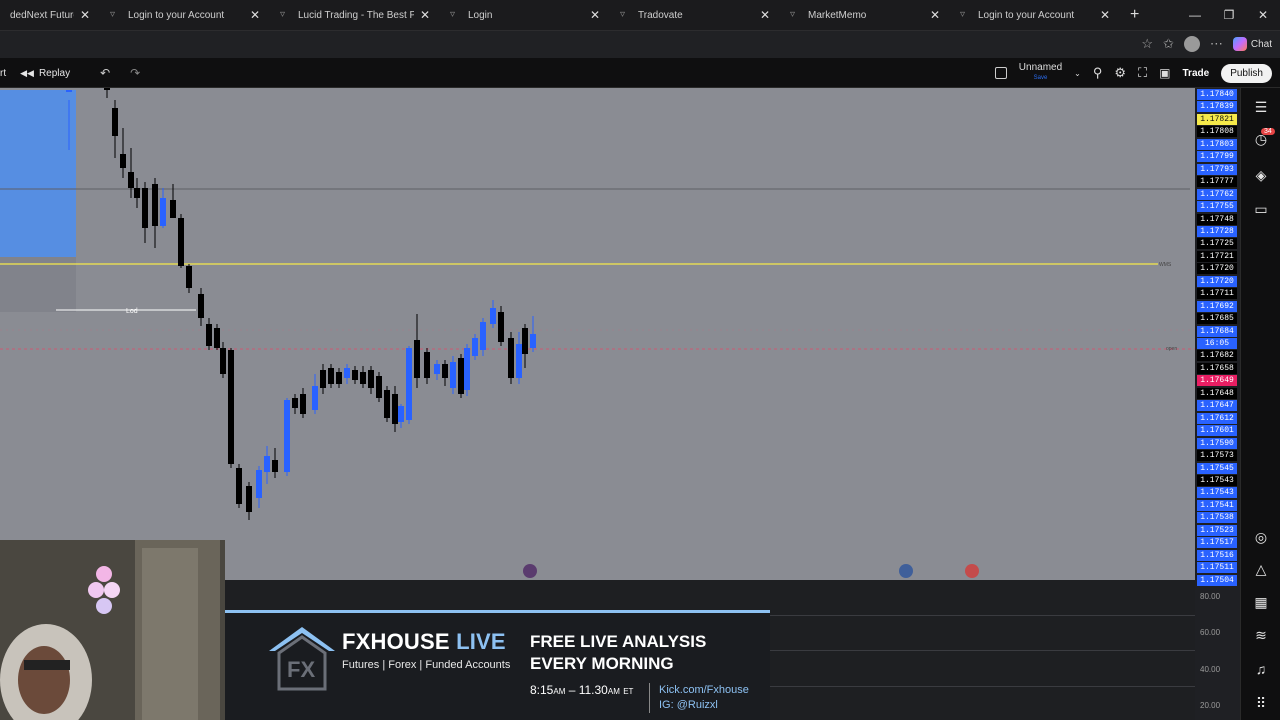  I want to click on signal-icon: ≋, so click(1261, 635).